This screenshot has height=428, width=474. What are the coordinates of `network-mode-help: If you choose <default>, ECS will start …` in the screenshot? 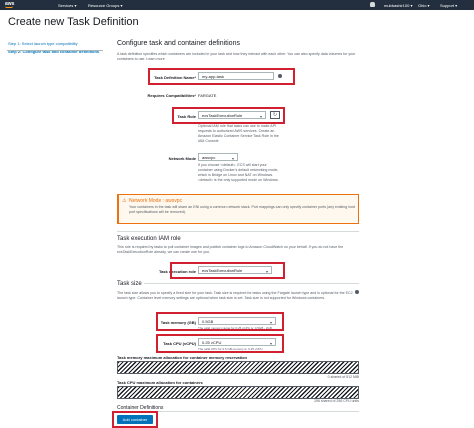 It's located at (238, 172).